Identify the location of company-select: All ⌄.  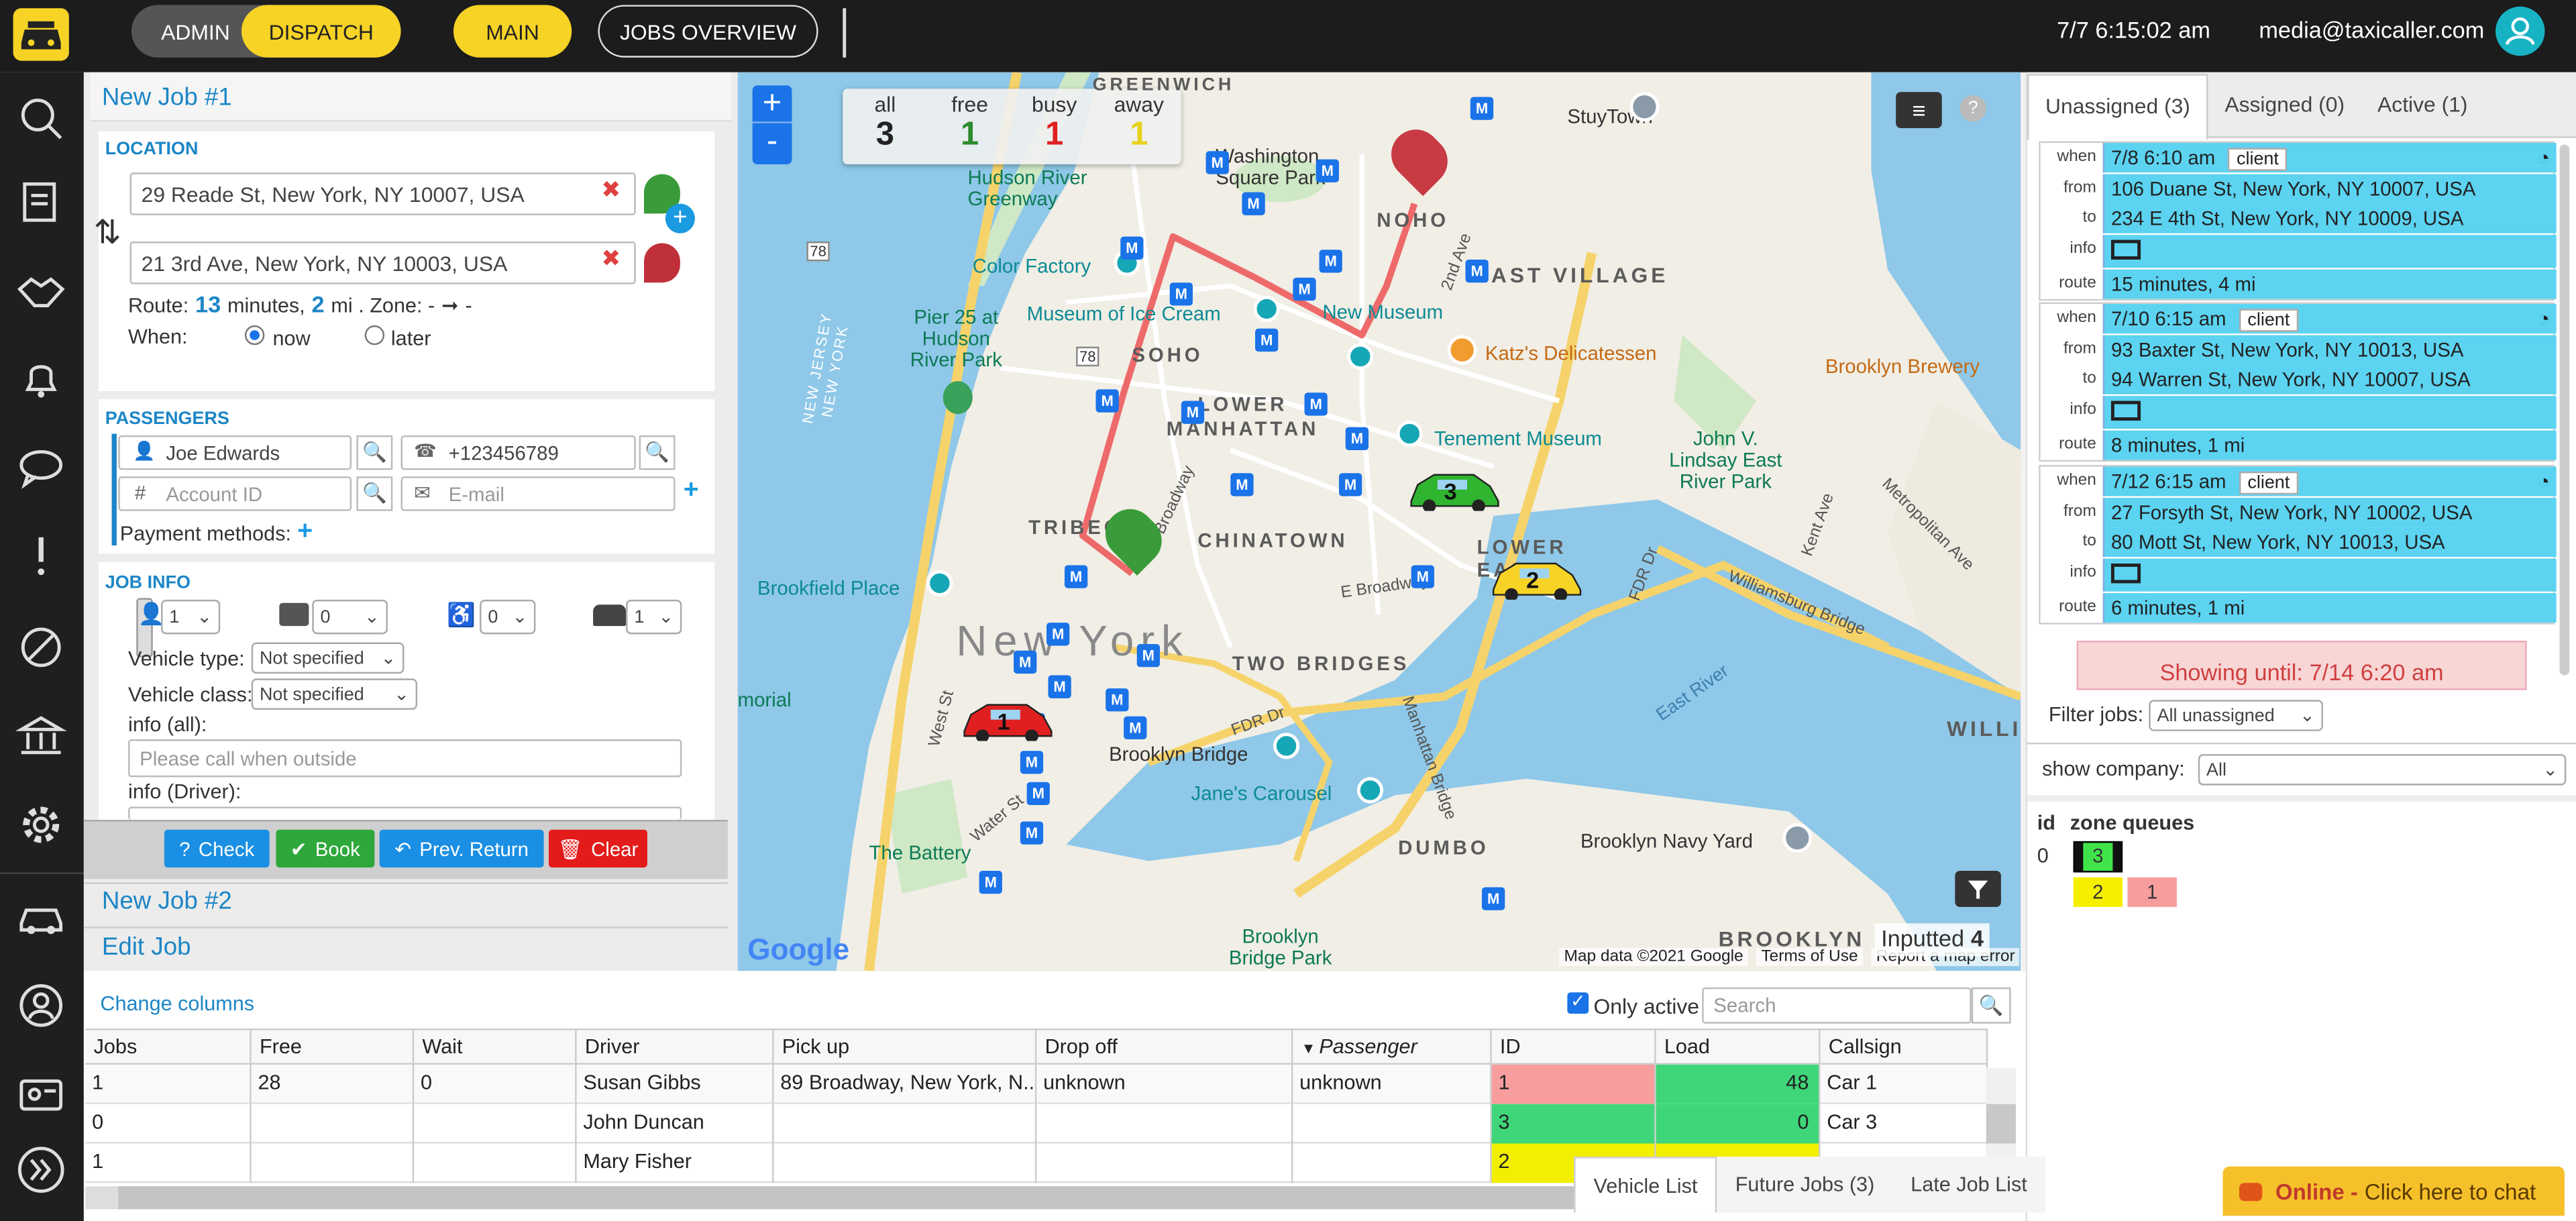
(2382, 770).